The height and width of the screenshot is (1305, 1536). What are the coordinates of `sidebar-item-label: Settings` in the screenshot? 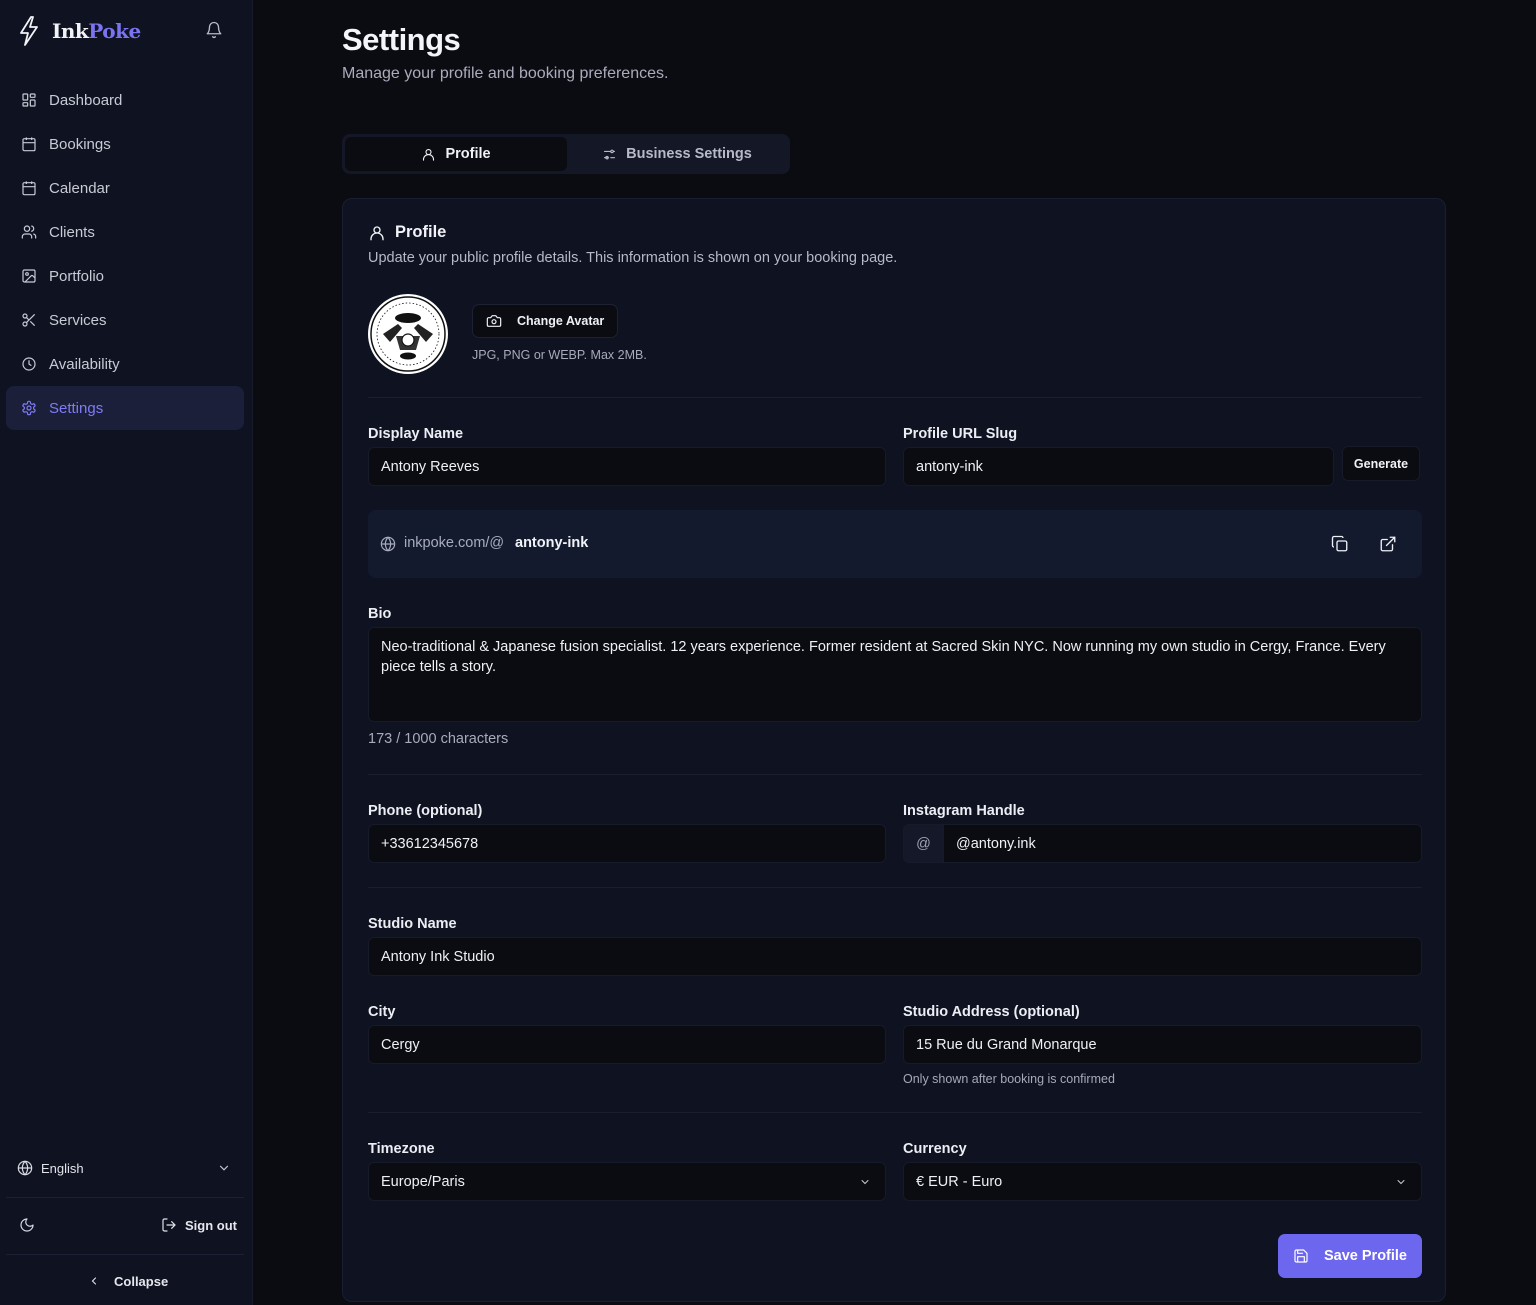 It's located at (76, 408).